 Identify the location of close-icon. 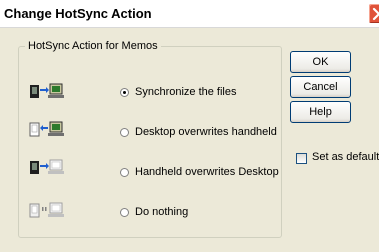
(375, 14).